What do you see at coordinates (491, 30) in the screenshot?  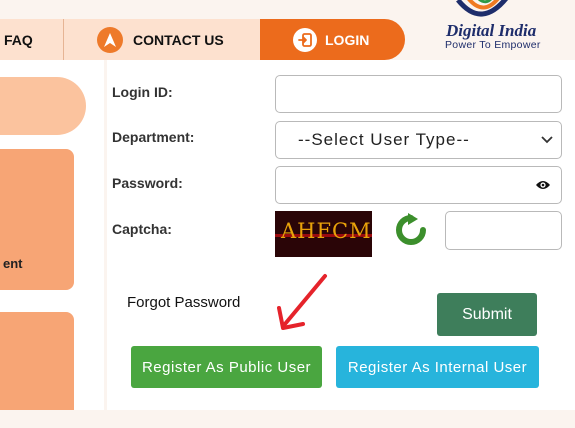 I see `logo-title: Digital India` at bounding box center [491, 30].